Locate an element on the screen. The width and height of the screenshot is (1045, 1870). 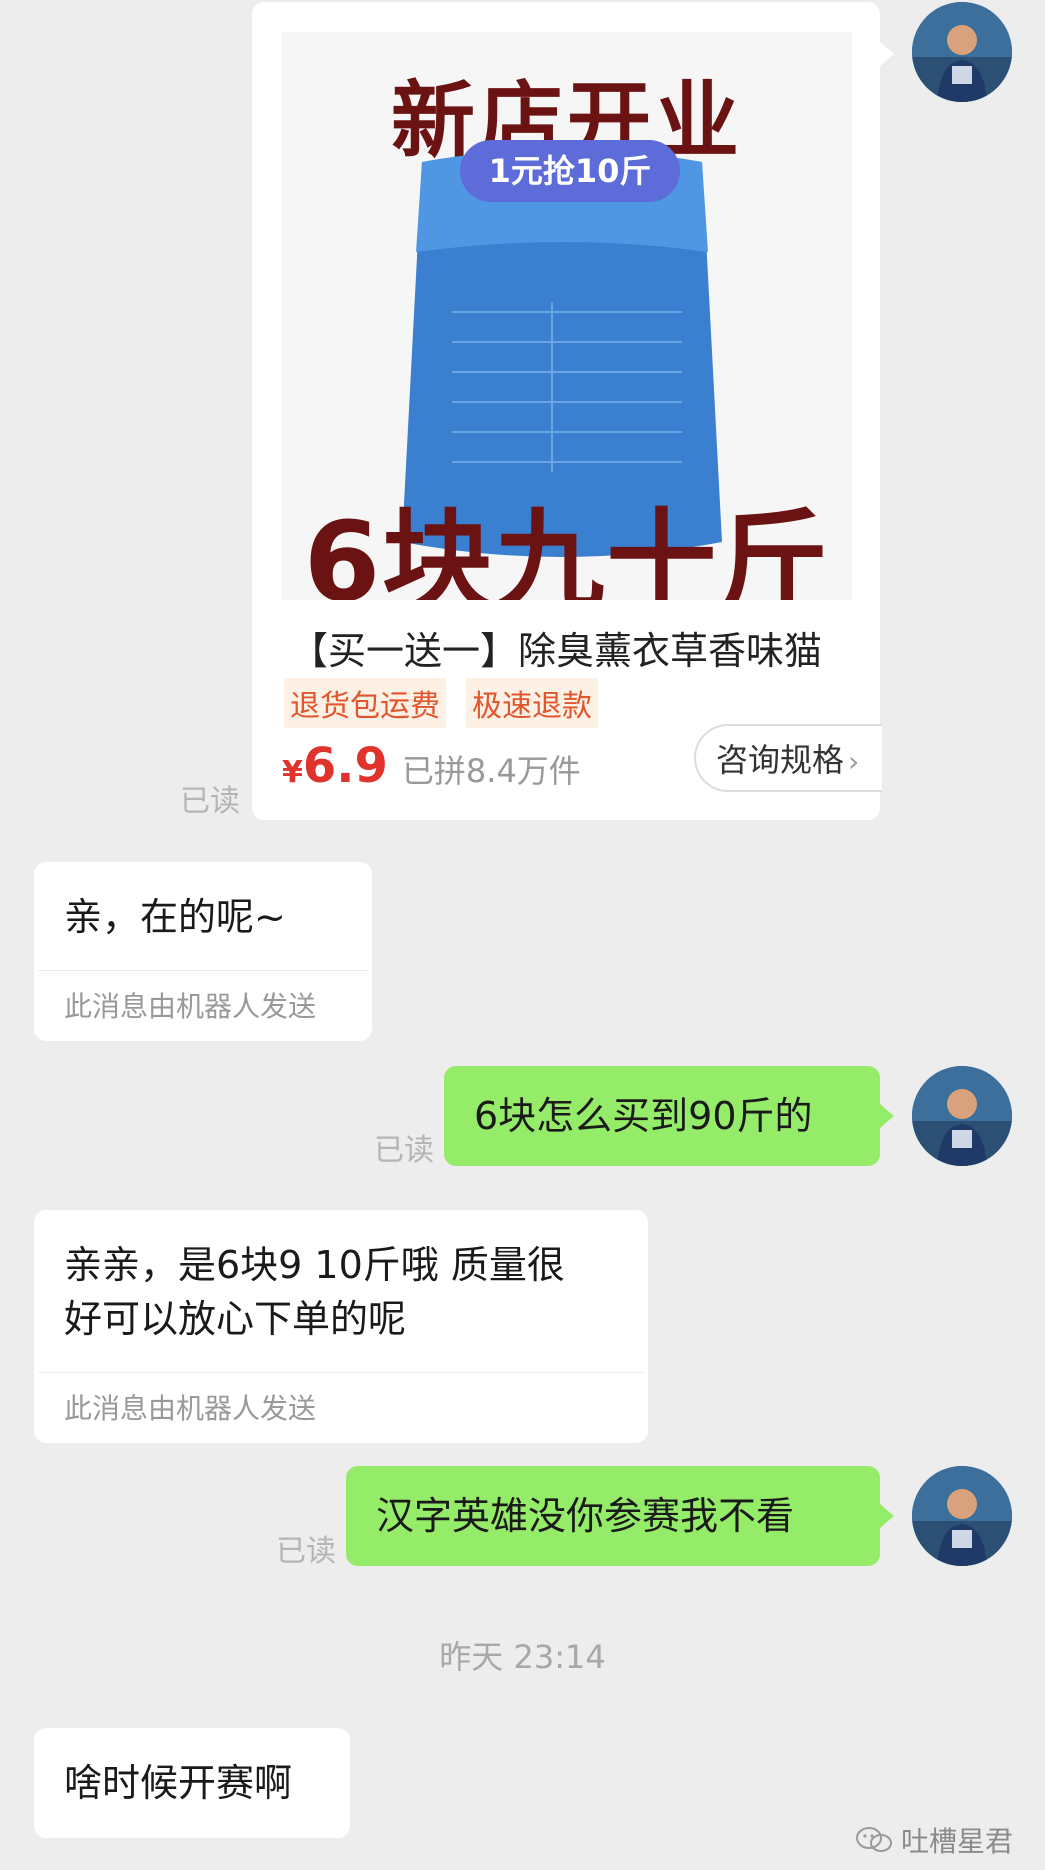
wechat-icon is located at coordinates (873, 1839).